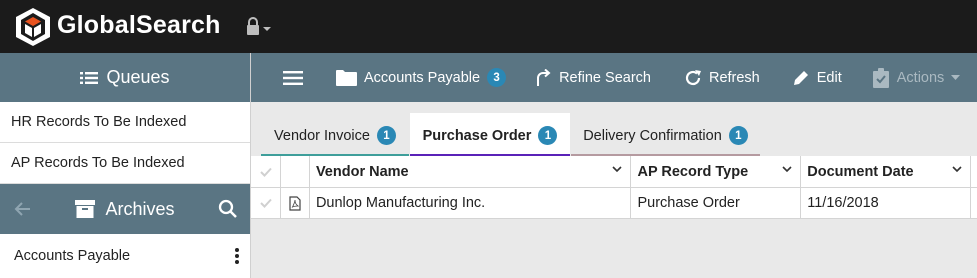 The height and width of the screenshot is (278, 977). What do you see at coordinates (920, 77) in the screenshot?
I see `actions-label: Actions` at bounding box center [920, 77].